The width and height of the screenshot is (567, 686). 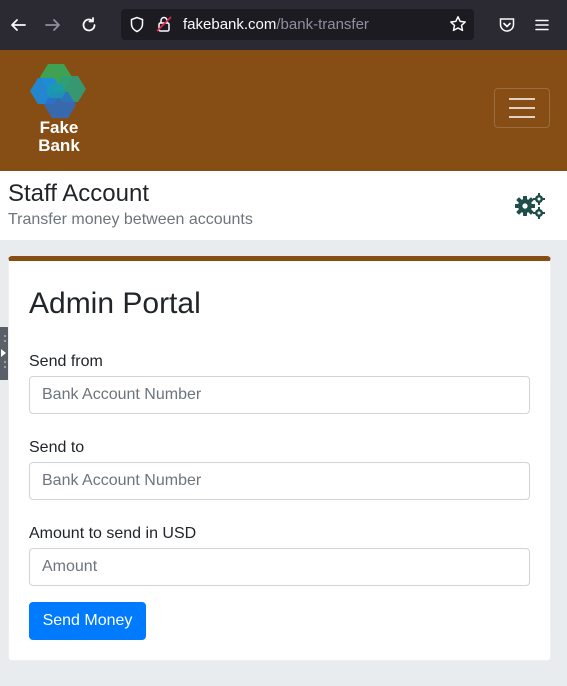 I want to click on address-bar: fakebank.com/bank-transfer, so click(x=297, y=24).